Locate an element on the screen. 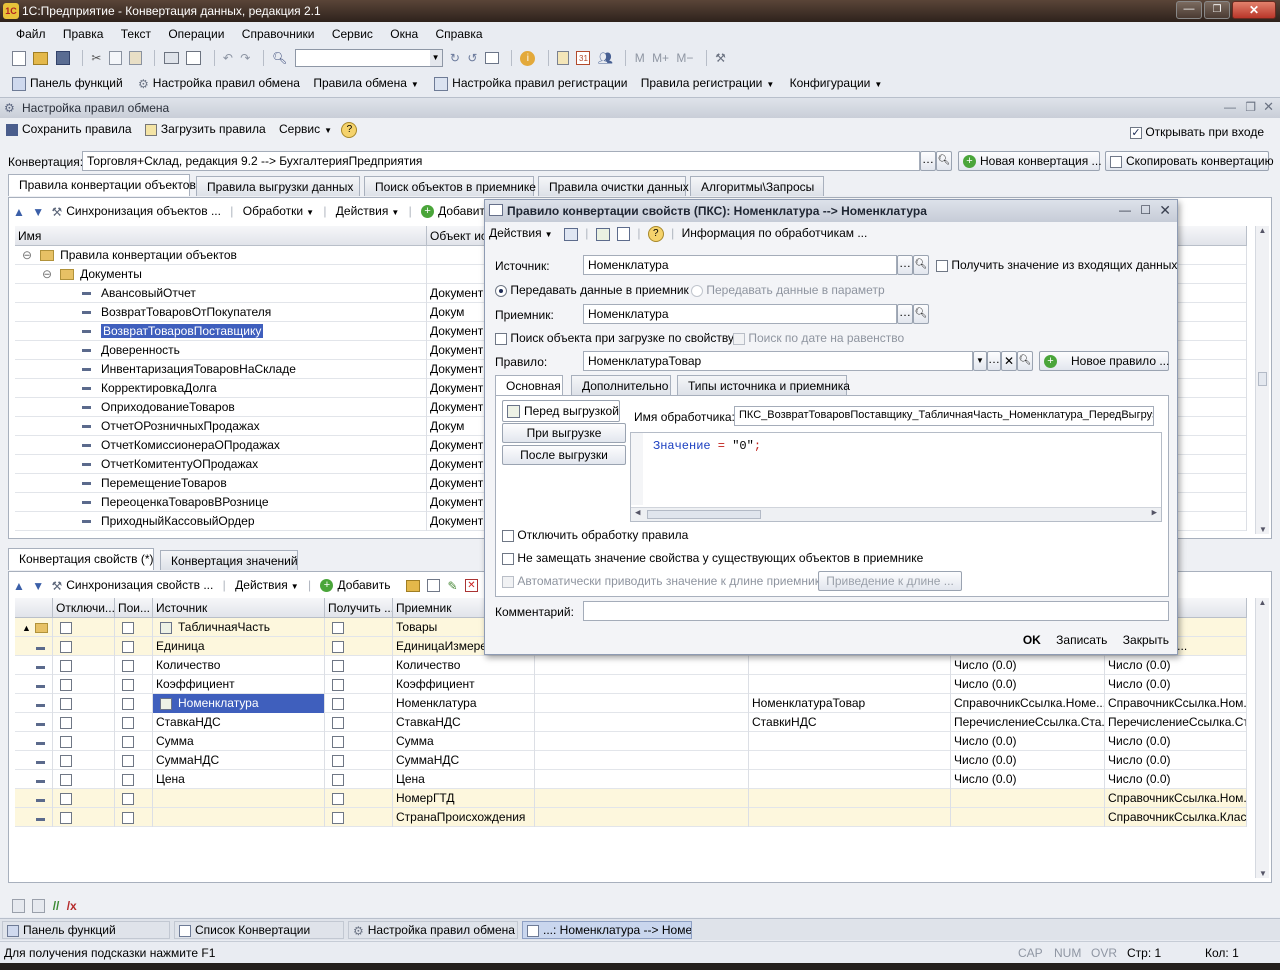 This screenshot has height=970, width=1280. source-field: Номенклатура is located at coordinates (740, 265).